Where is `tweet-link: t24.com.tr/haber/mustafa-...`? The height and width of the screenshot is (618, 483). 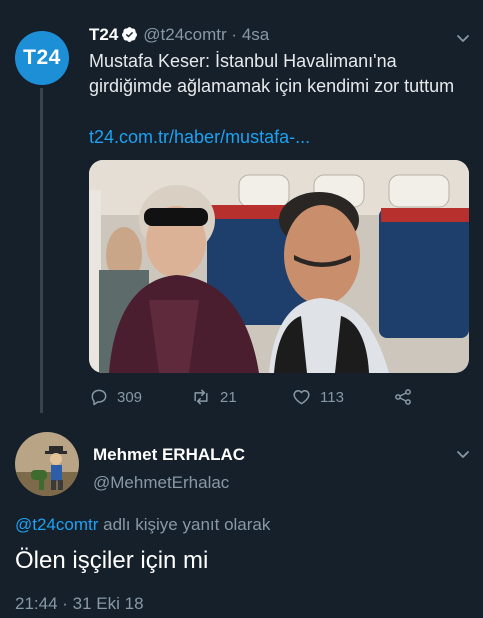 tweet-link: t24.com.tr/haber/mustafa-... is located at coordinates (199, 137).